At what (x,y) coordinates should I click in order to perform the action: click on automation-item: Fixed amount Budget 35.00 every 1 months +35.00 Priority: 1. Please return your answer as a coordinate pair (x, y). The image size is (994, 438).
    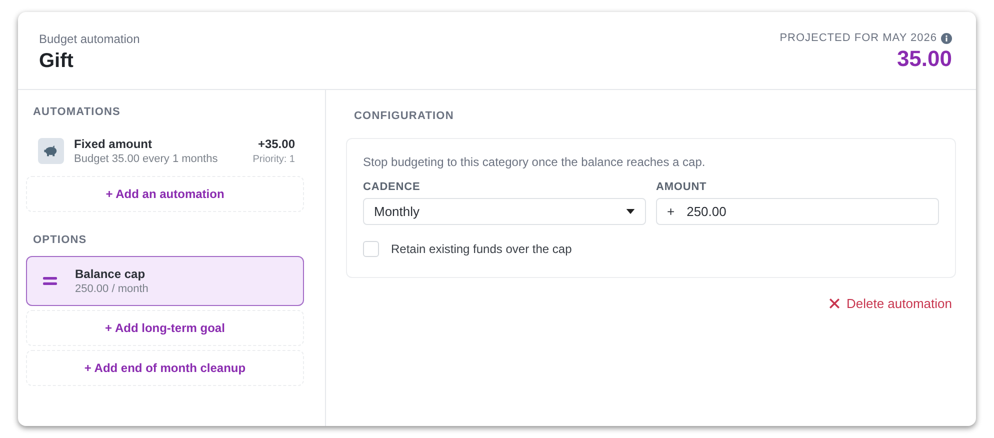
    Looking at the image, I should click on (165, 151).